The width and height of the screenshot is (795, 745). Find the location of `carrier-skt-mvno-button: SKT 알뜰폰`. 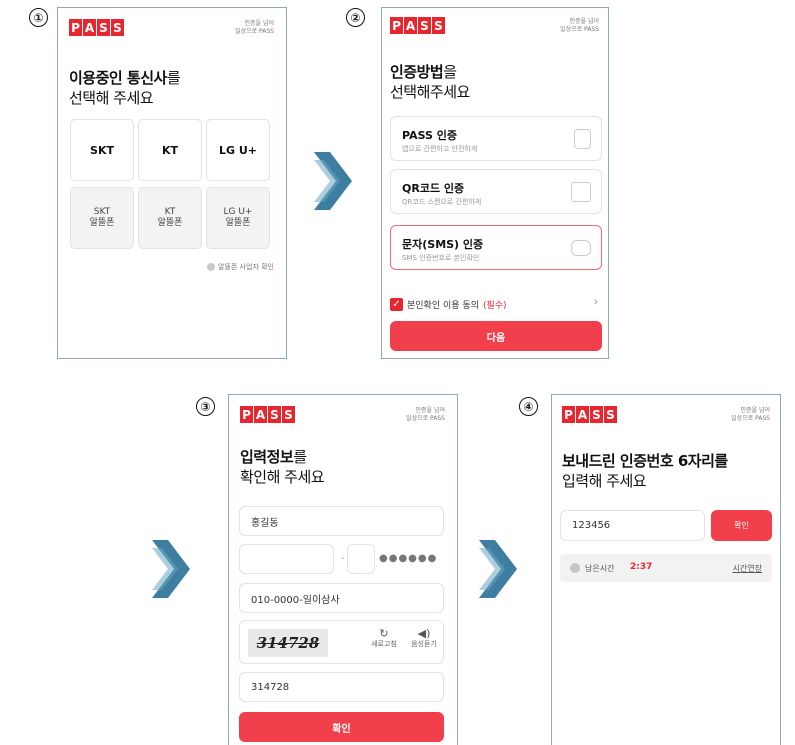

carrier-skt-mvno-button: SKT 알뜰폰 is located at coordinates (102, 218).